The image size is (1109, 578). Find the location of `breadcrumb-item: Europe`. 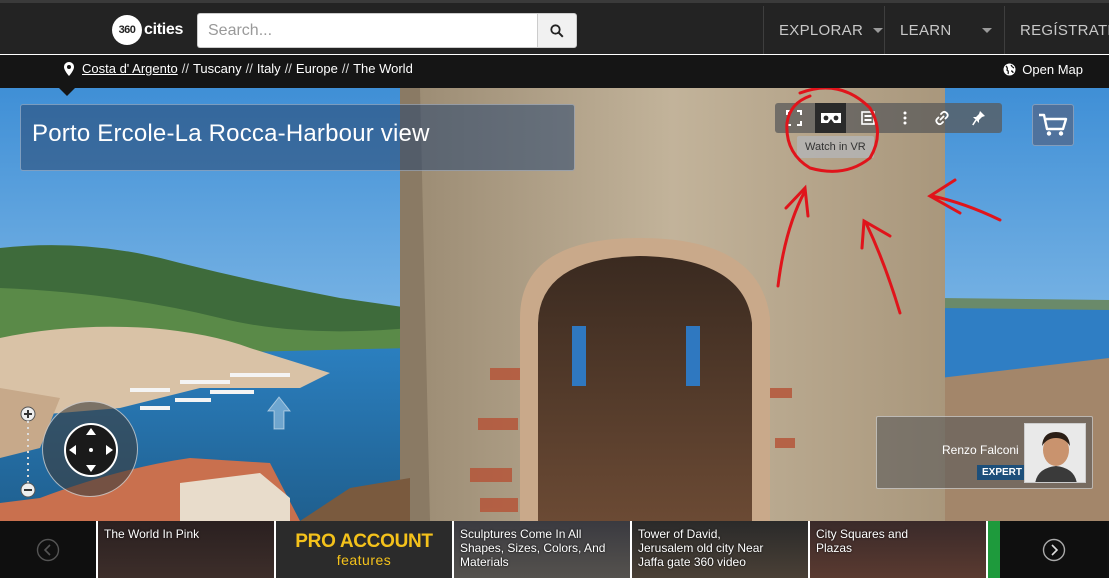

breadcrumb-item: Europe is located at coordinates (317, 68).